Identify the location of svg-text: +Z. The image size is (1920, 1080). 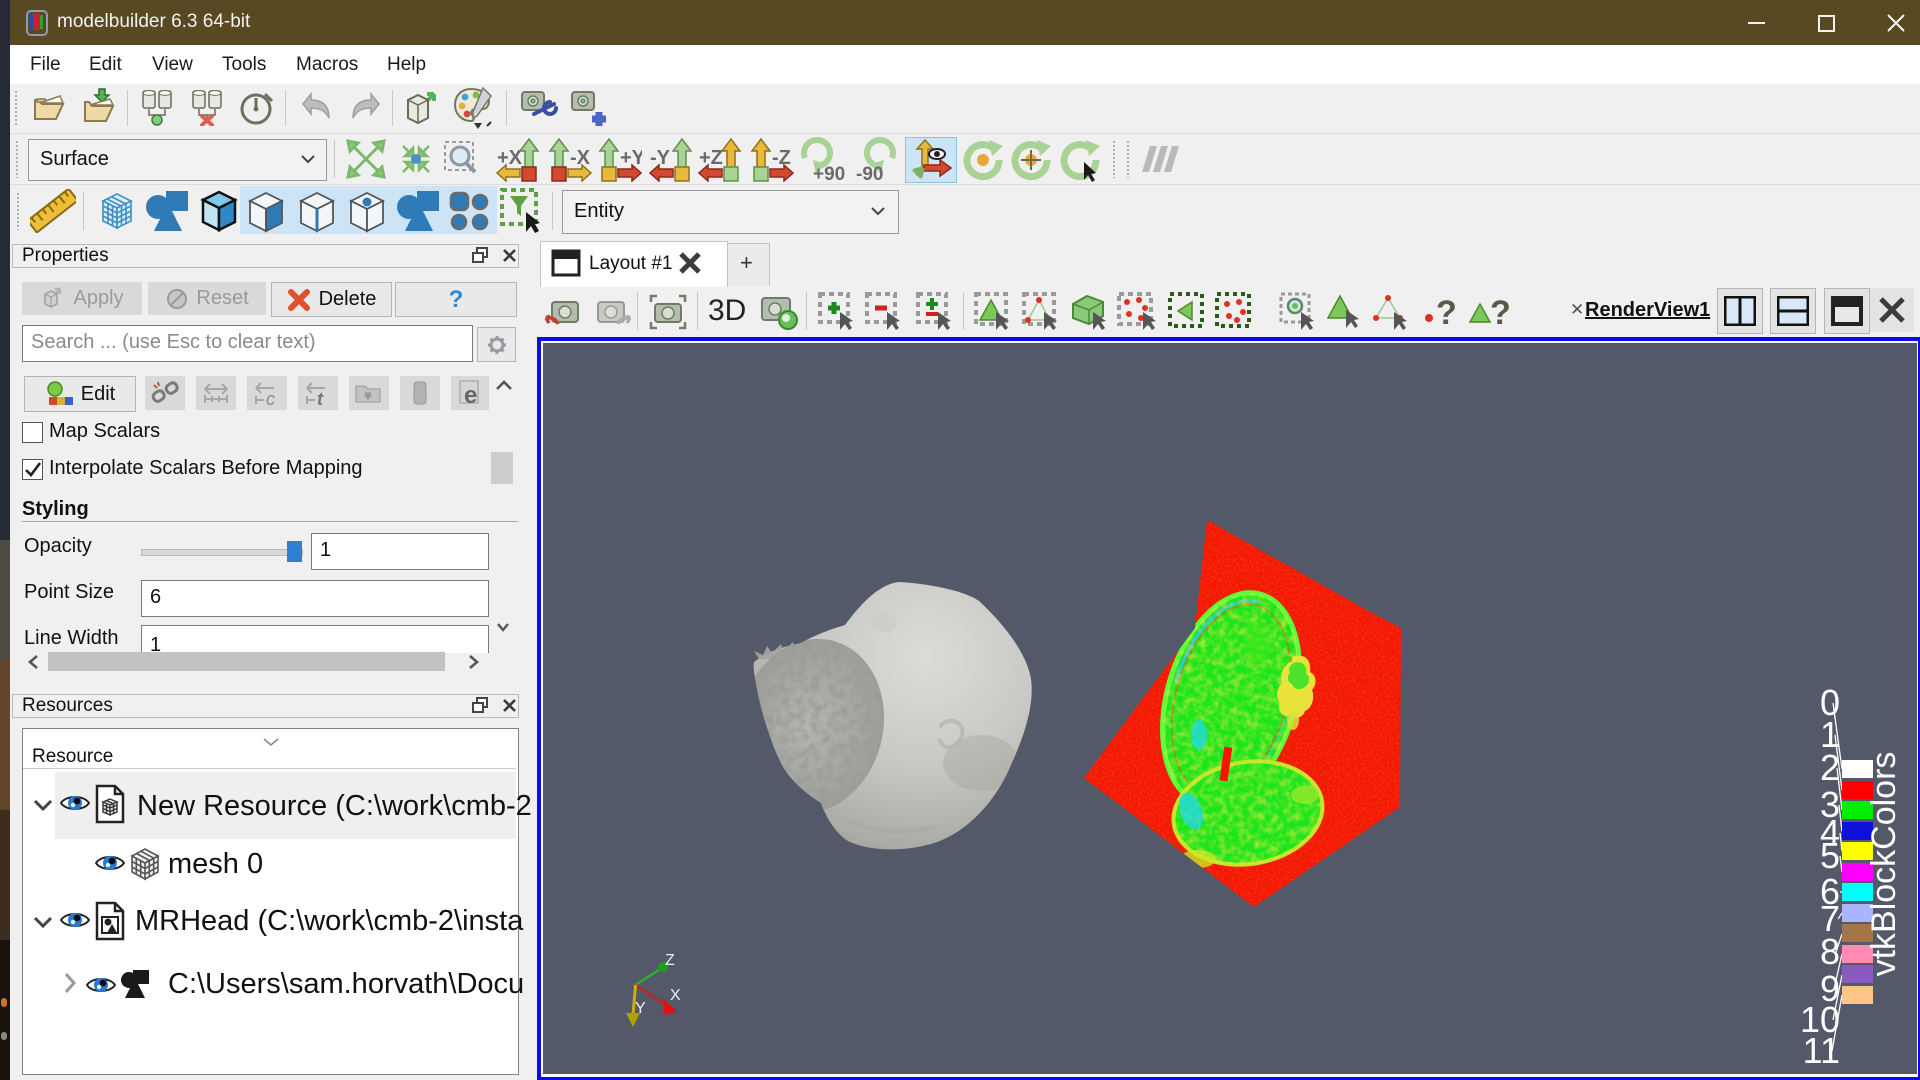
(711, 158).